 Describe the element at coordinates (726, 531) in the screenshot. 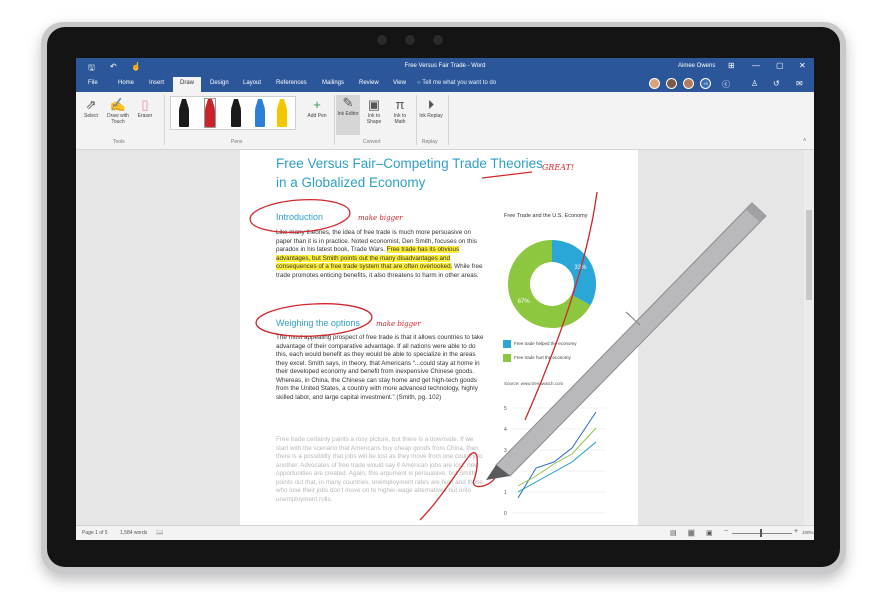

I see `zoom-out-button: −` at that location.